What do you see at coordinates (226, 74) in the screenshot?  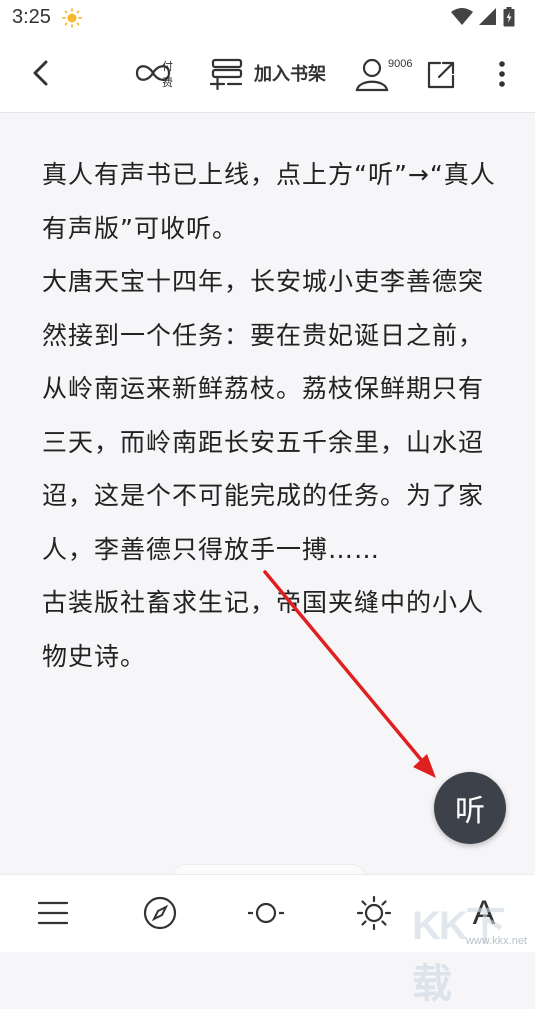 I see `bookshelf-add-icon` at bounding box center [226, 74].